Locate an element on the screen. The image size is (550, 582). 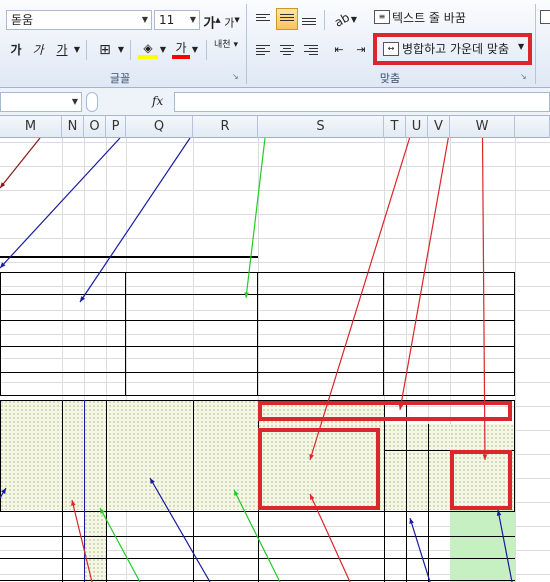
phonetic-guide-button: 내천 ▾ is located at coordinates (226, 50).